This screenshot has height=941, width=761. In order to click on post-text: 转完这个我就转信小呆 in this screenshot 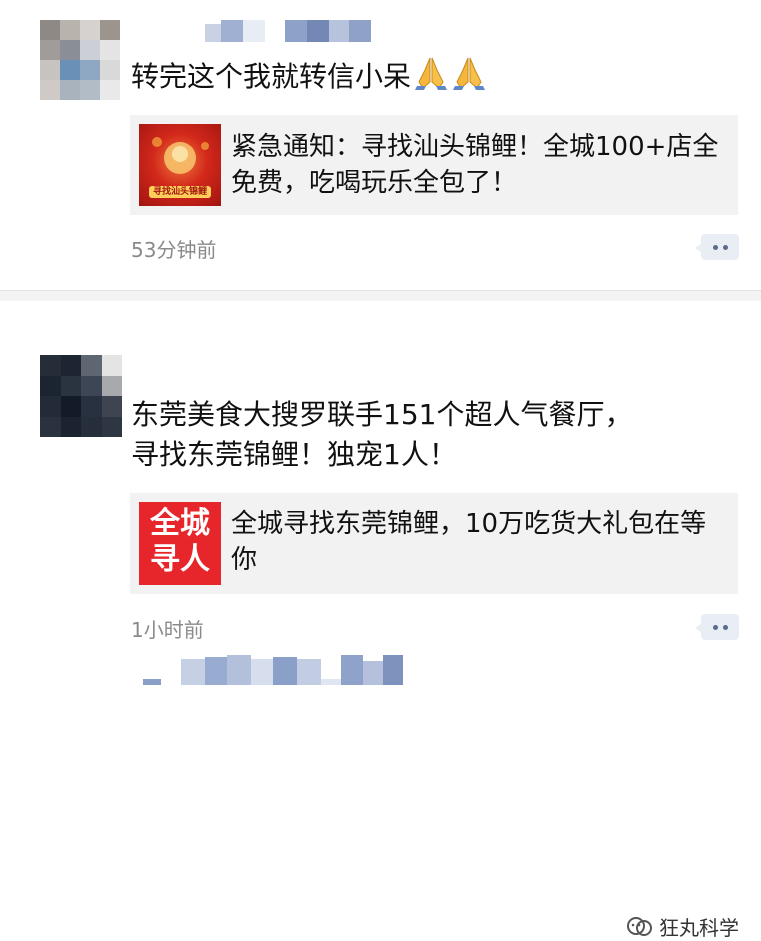, I will do `click(309, 76)`.